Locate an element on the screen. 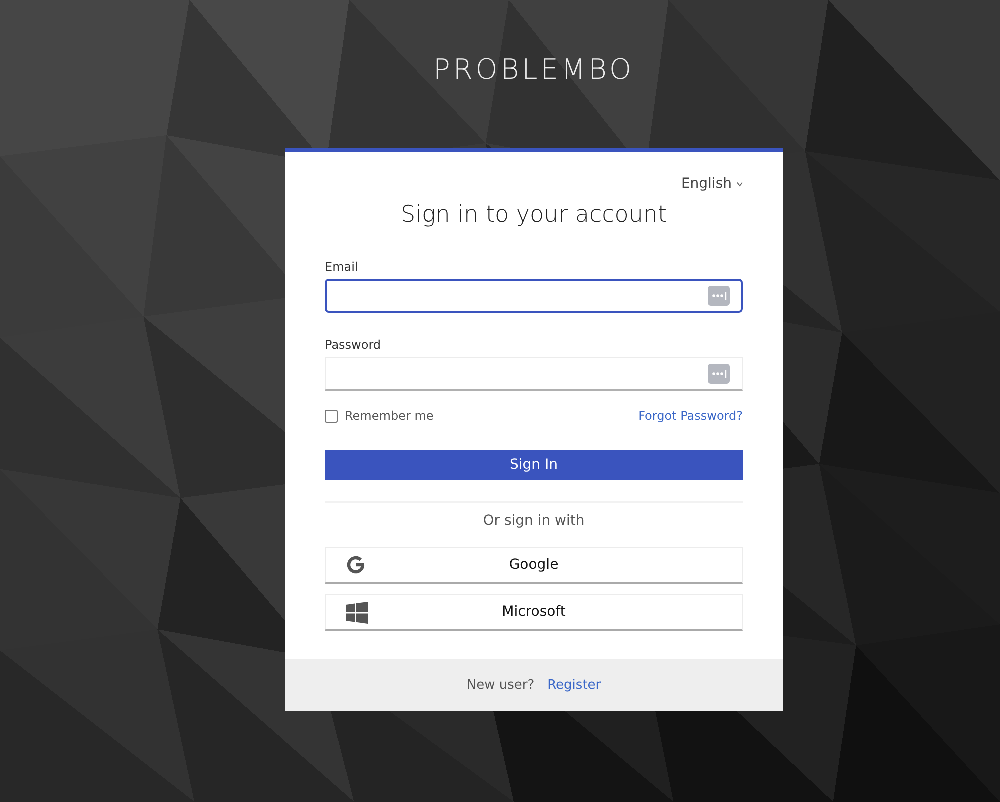  divider-text: Or sign in with is located at coordinates (534, 521).